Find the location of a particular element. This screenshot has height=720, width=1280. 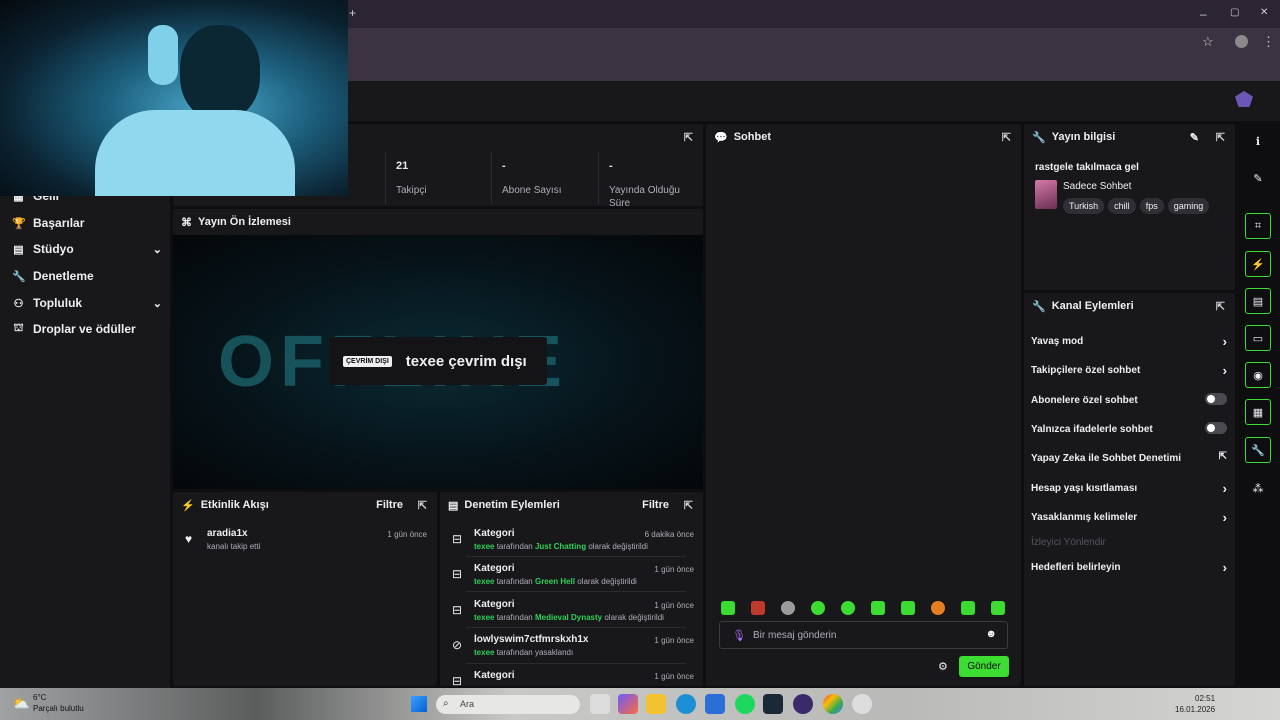

mod-filter-button: Filtre is located at coordinates (655, 505).